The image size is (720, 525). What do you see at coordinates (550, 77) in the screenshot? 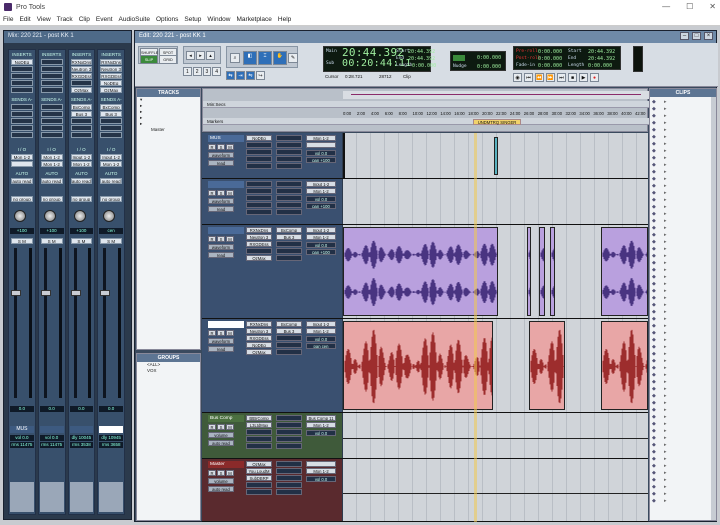
I see `fast-forward-icon: ⏩` at bounding box center [550, 77].